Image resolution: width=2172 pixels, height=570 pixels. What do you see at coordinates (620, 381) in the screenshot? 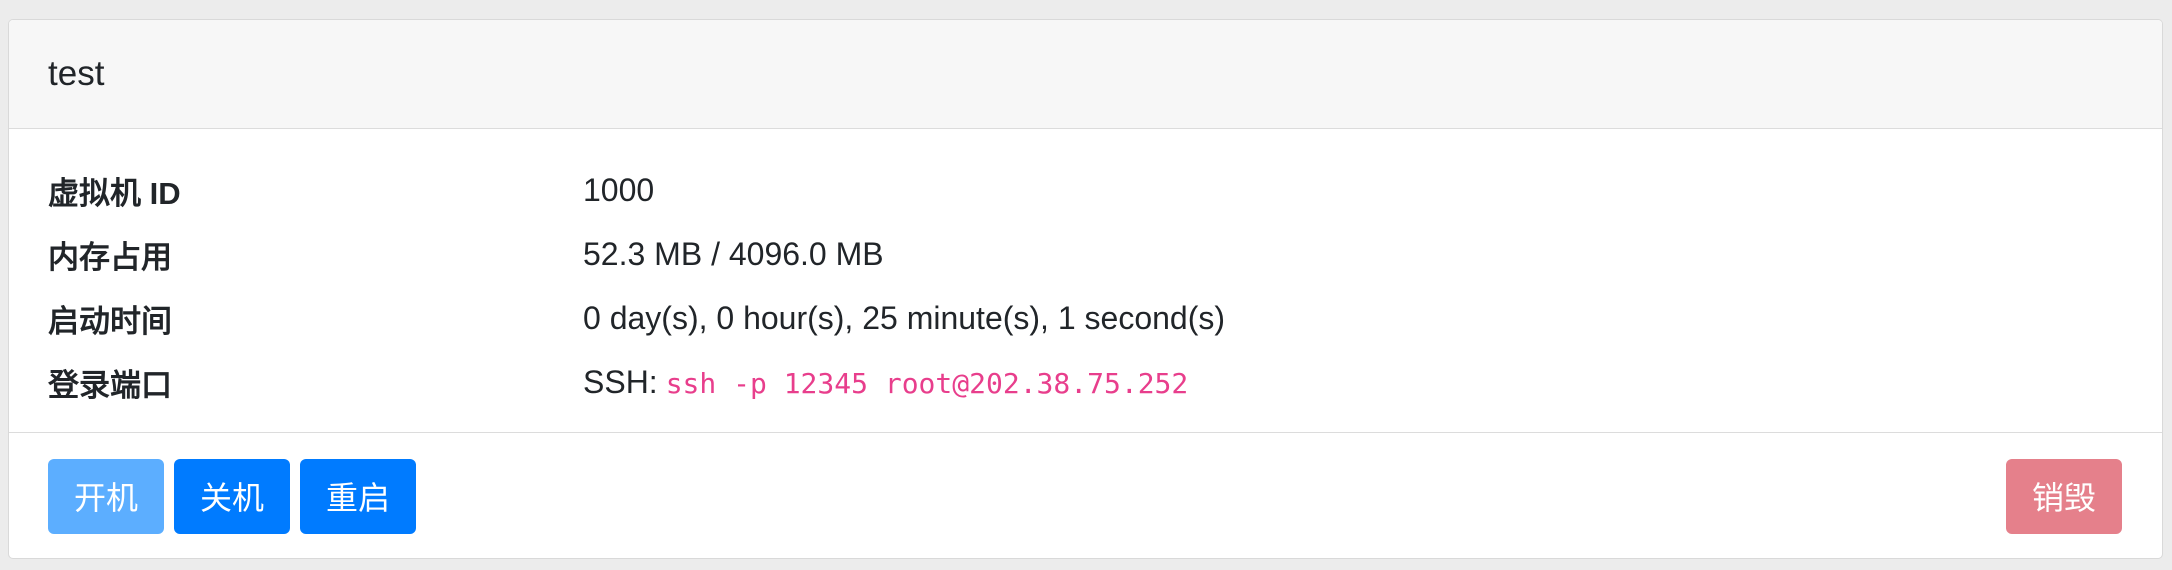
I see `ssh-prefix: SSH:` at bounding box center [620, 381].